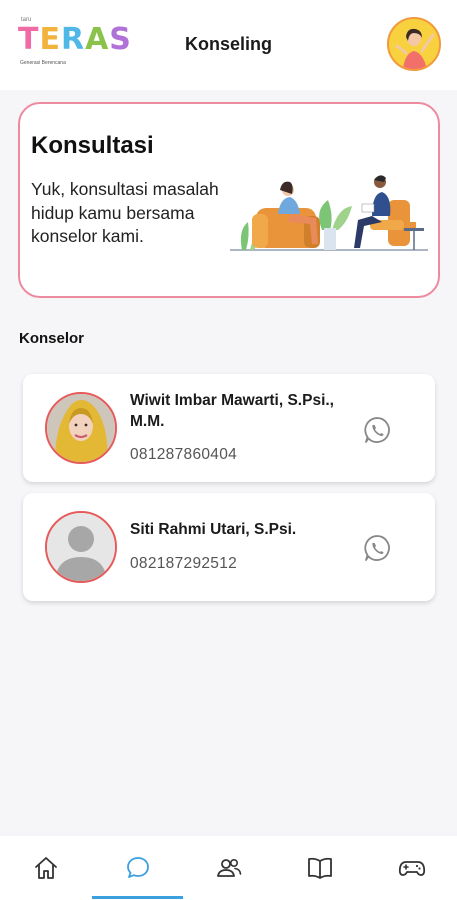  I want to click on hijab-woman-avatar-icon, so click(81, 428).